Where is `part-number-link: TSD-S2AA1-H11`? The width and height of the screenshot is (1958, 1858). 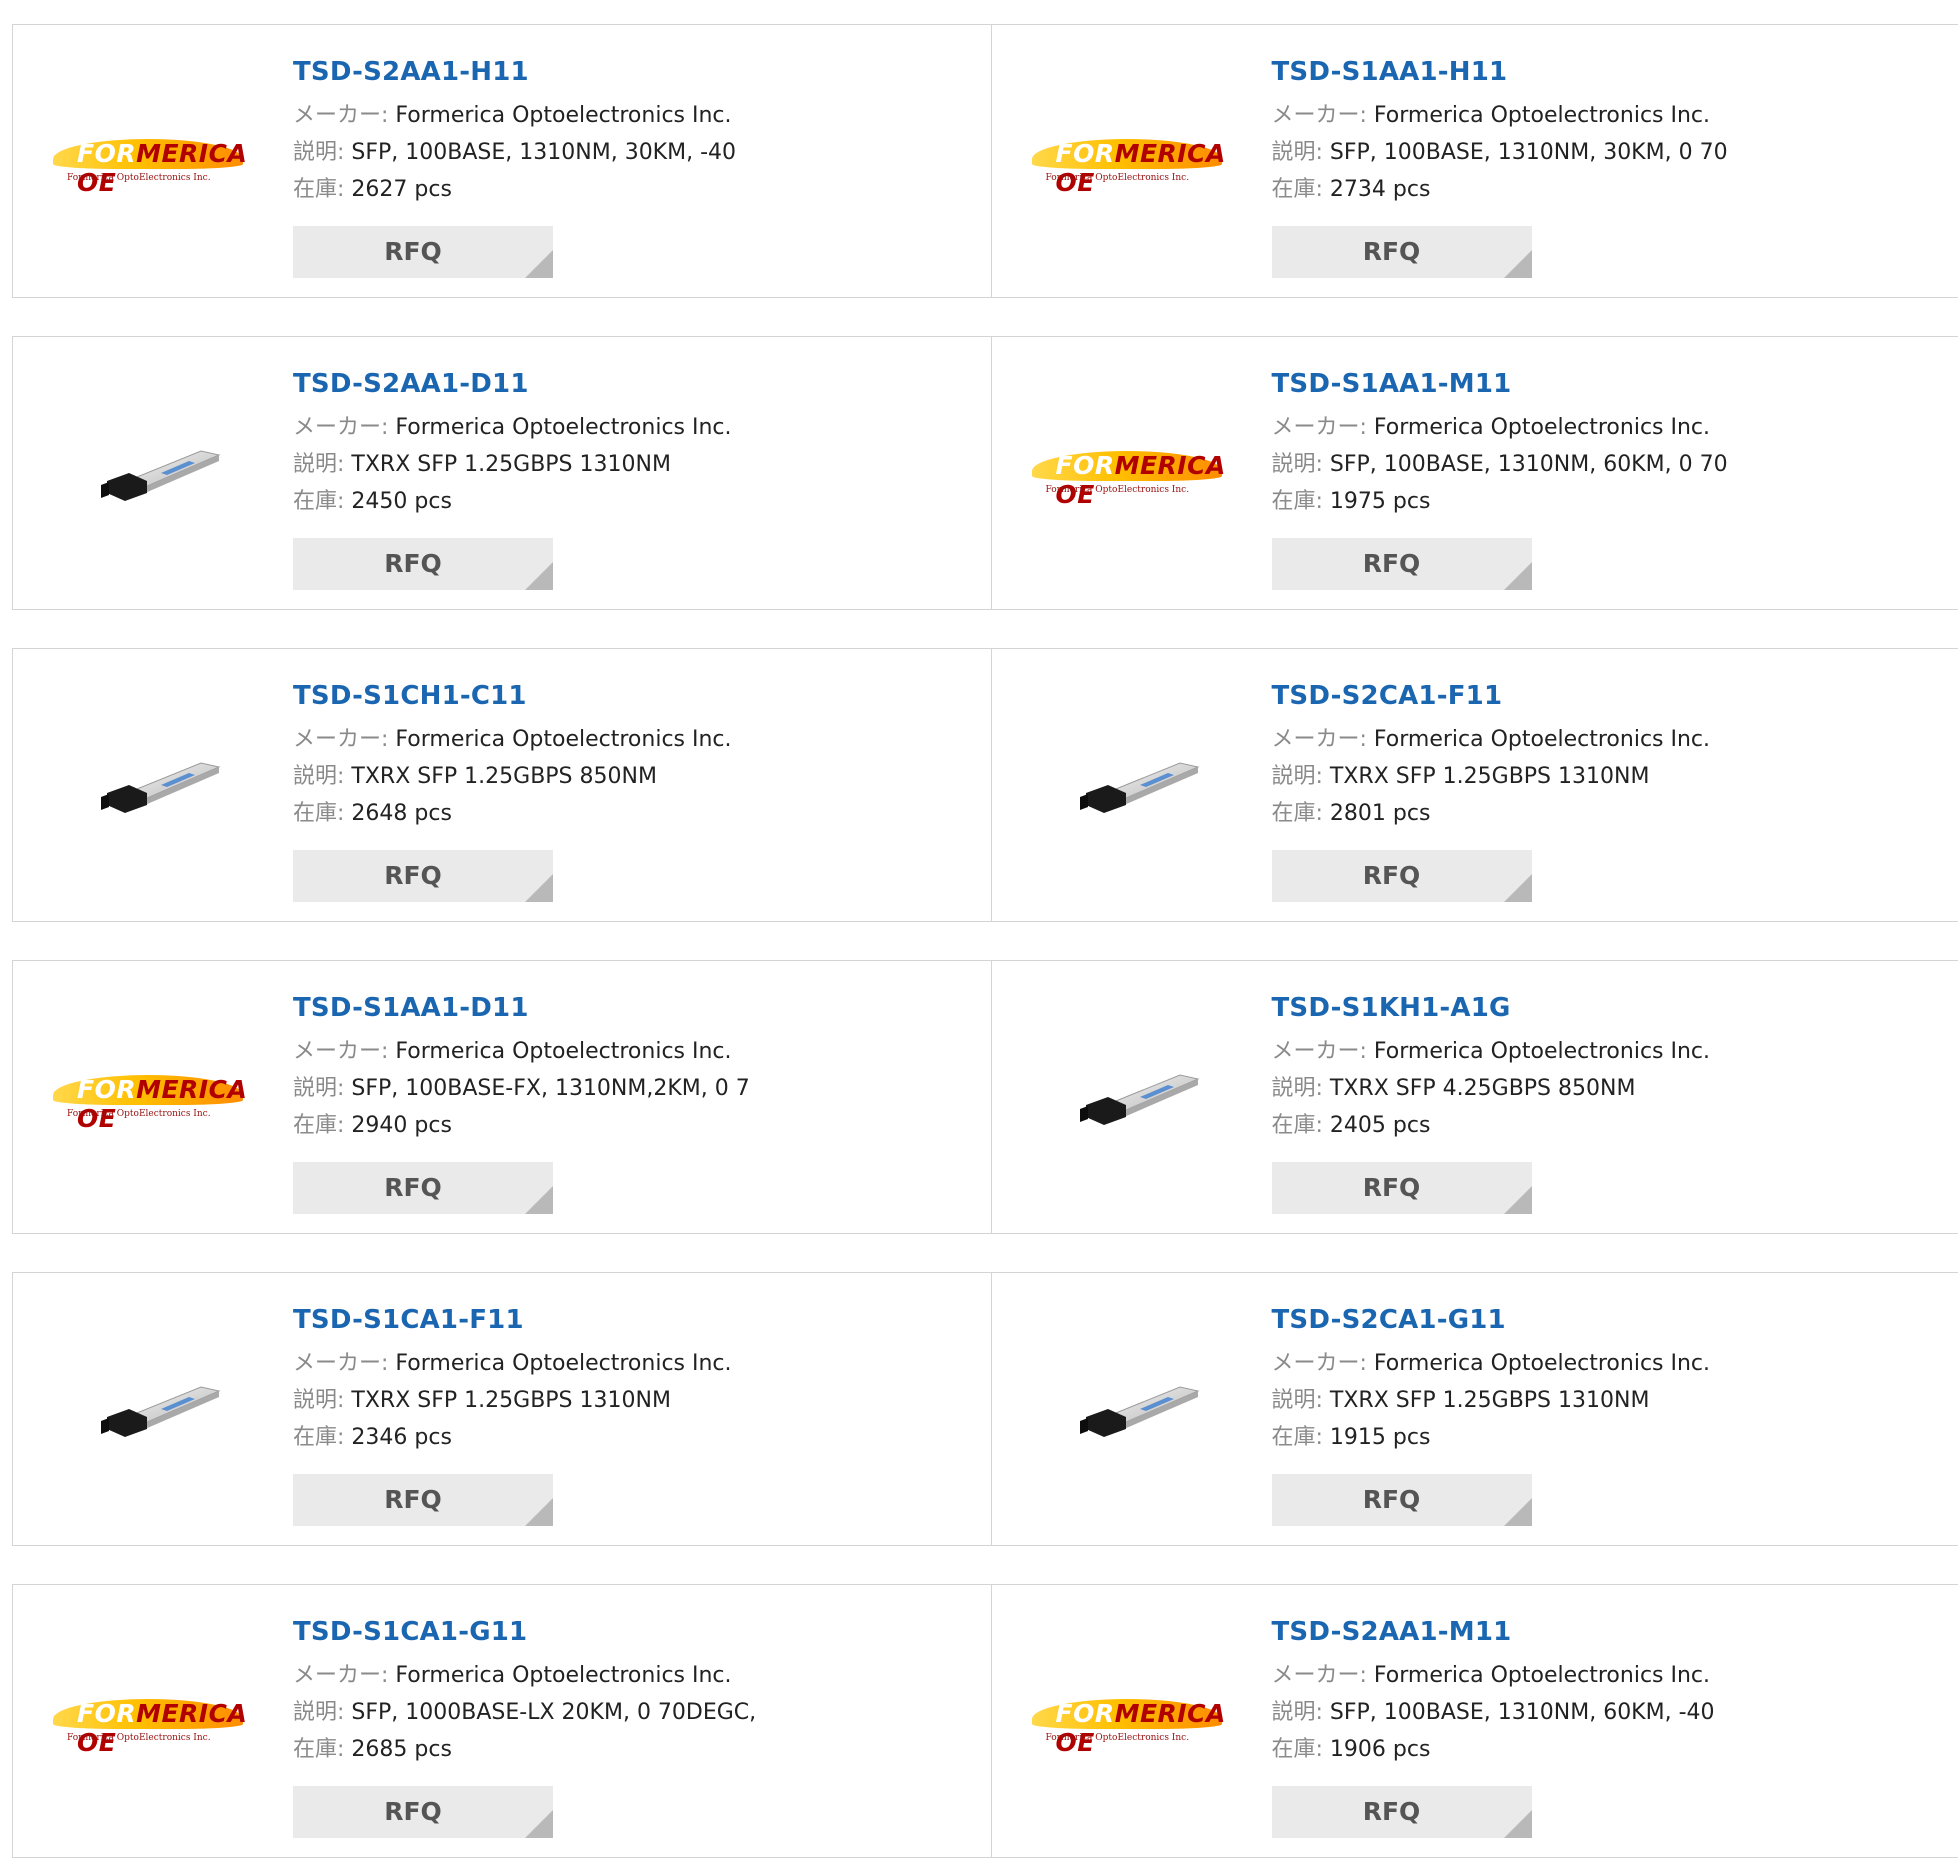
part-number-link: TSD-S2AA1-H11 is located at coordinates (514, 72).